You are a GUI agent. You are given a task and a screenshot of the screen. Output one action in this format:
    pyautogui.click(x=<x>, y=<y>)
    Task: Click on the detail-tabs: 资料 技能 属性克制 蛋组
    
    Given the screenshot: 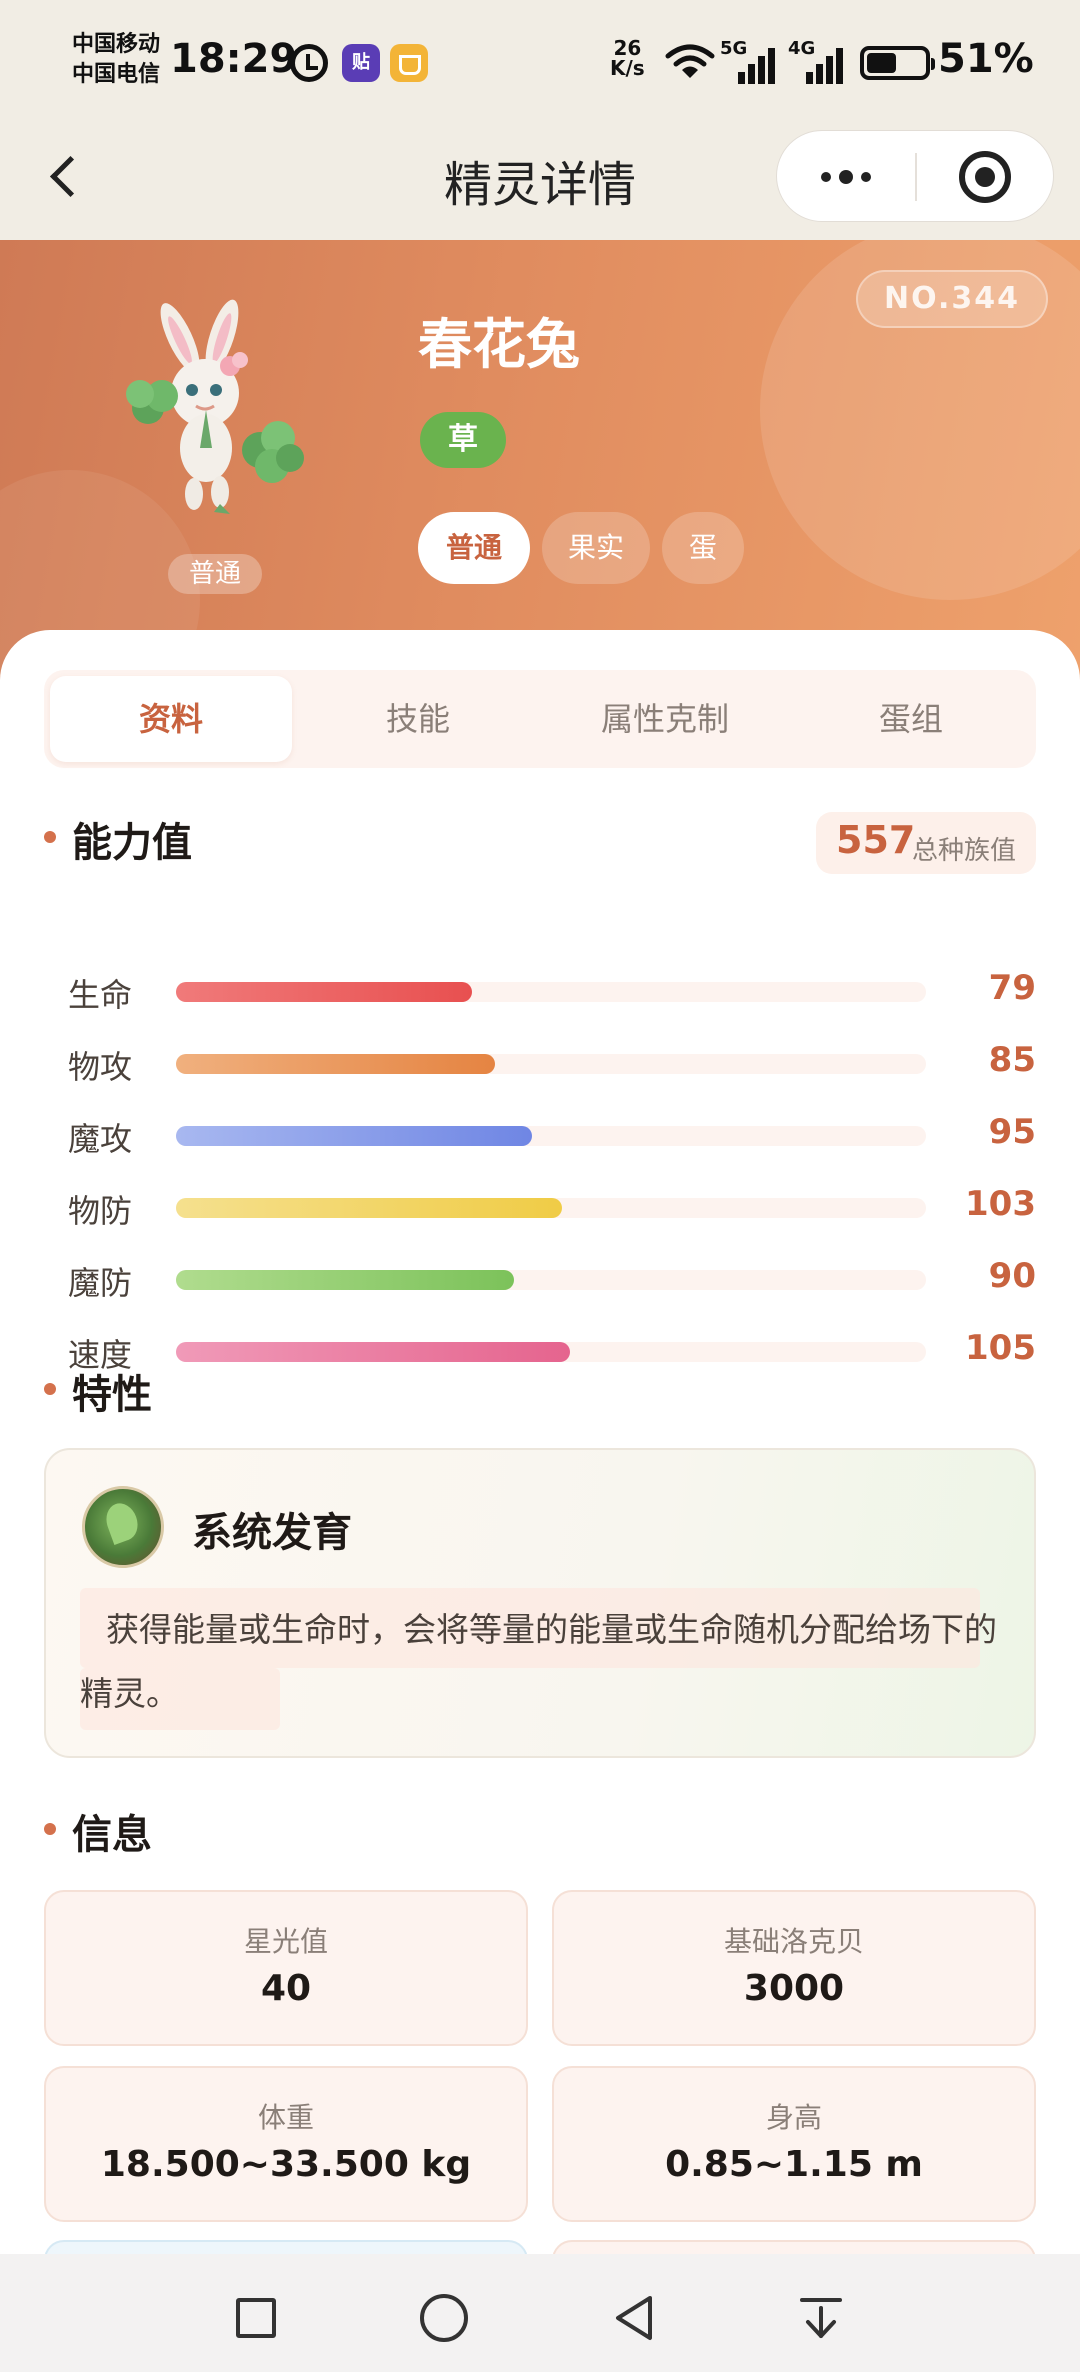 What is the action you would take?
    pyautogui.click(x=540, y=719)
    